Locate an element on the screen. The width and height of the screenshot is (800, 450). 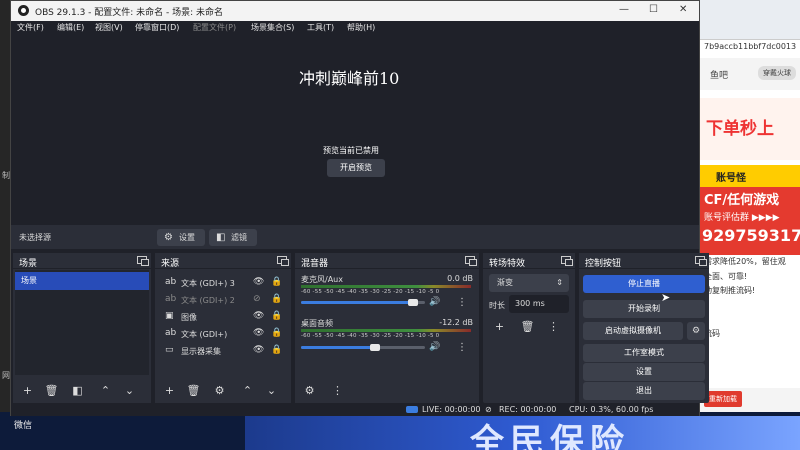
dock-footer: + 🗑 ◧ ⌃ ⌄ is located at coordinates (82, 390).